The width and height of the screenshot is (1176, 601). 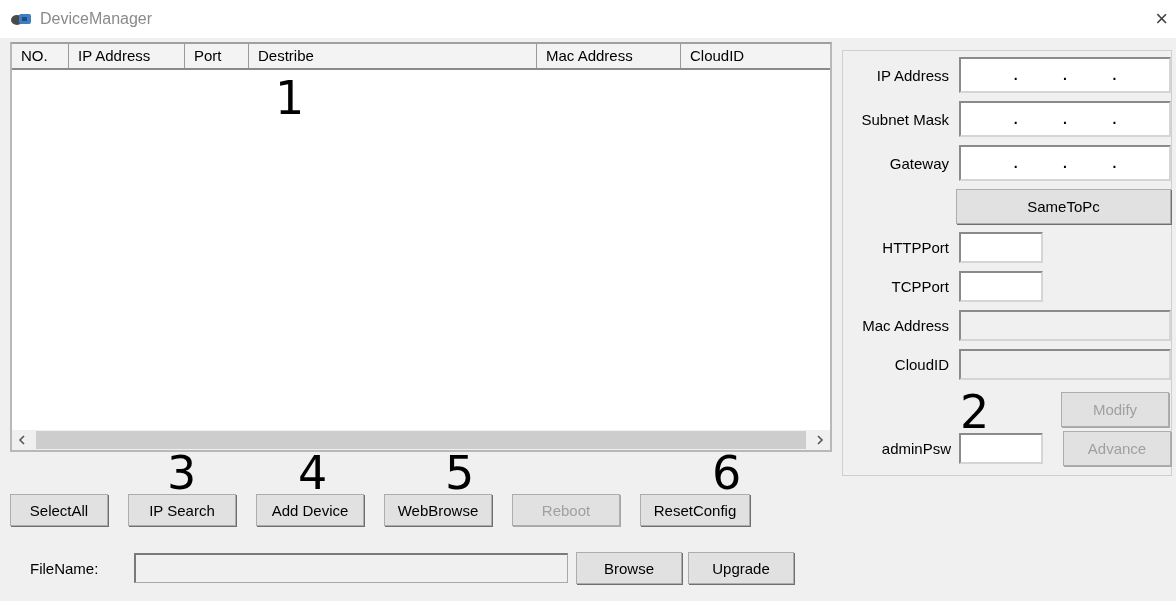 I want to click on same-to-pc-button: SameToPc, so click(x=1063, y=206).